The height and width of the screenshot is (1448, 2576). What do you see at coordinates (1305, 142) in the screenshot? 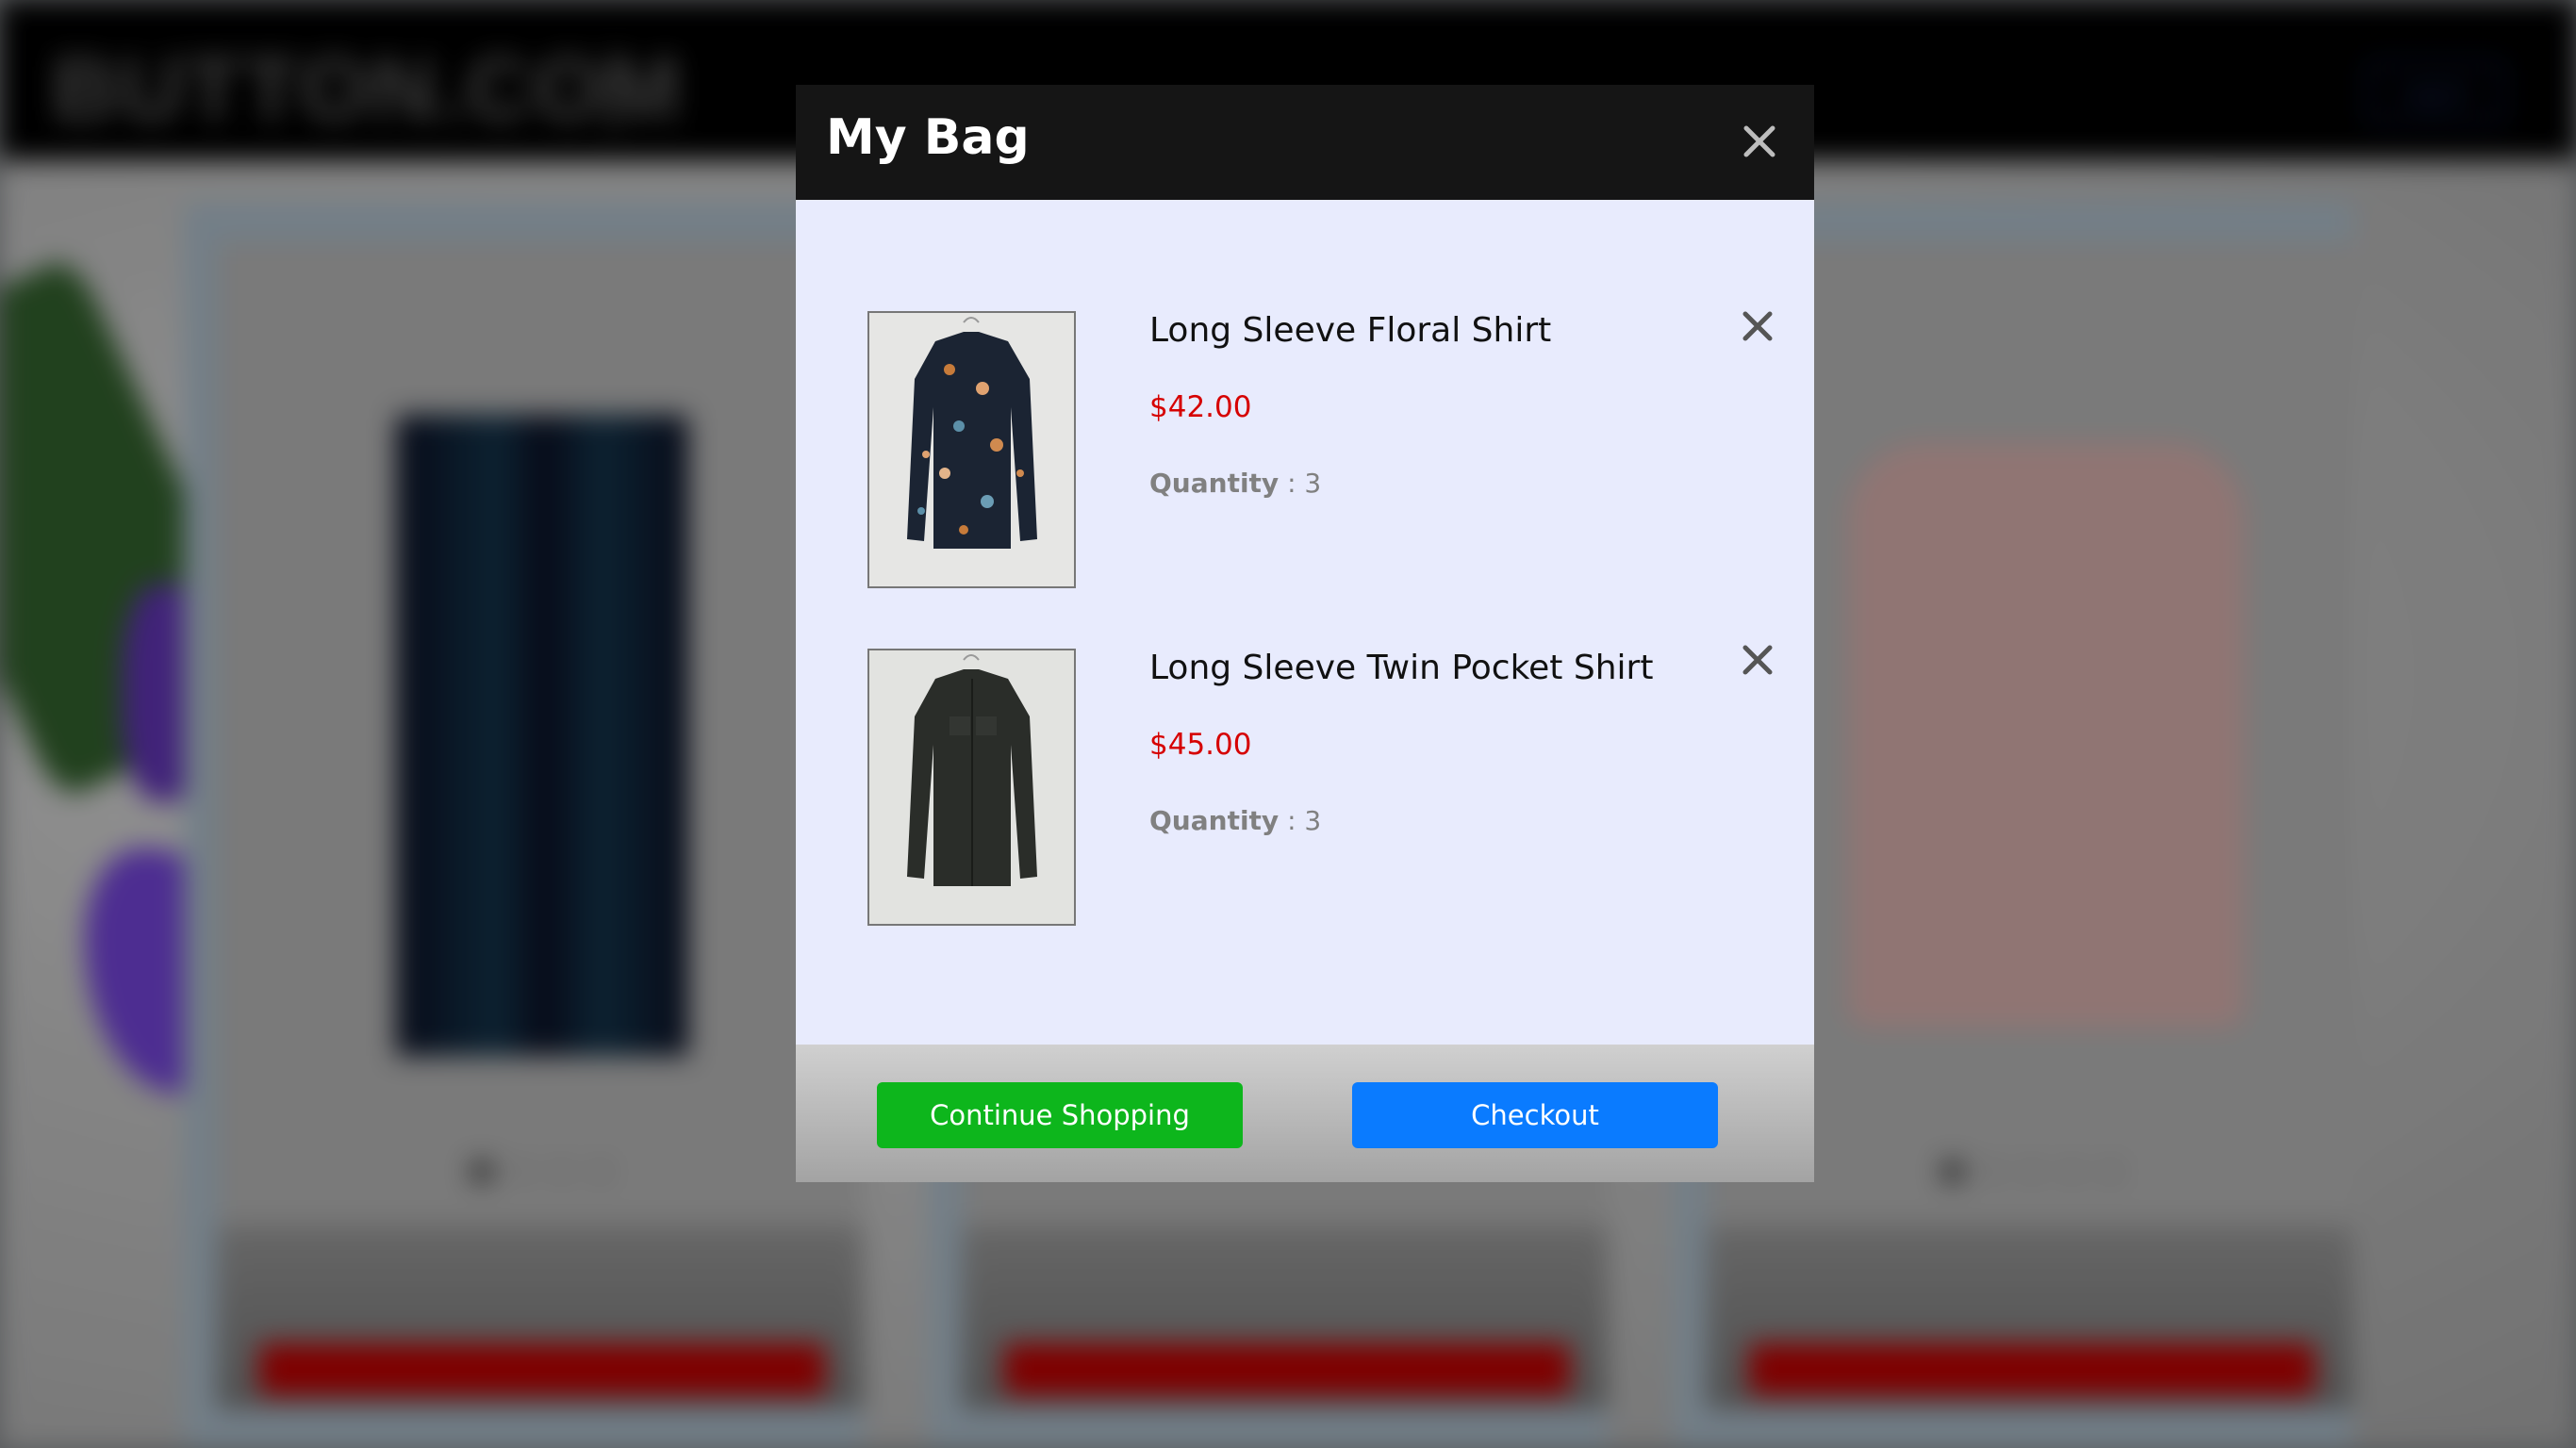
I see `modal-header: My Bag` at bounding box center [1305, 142].